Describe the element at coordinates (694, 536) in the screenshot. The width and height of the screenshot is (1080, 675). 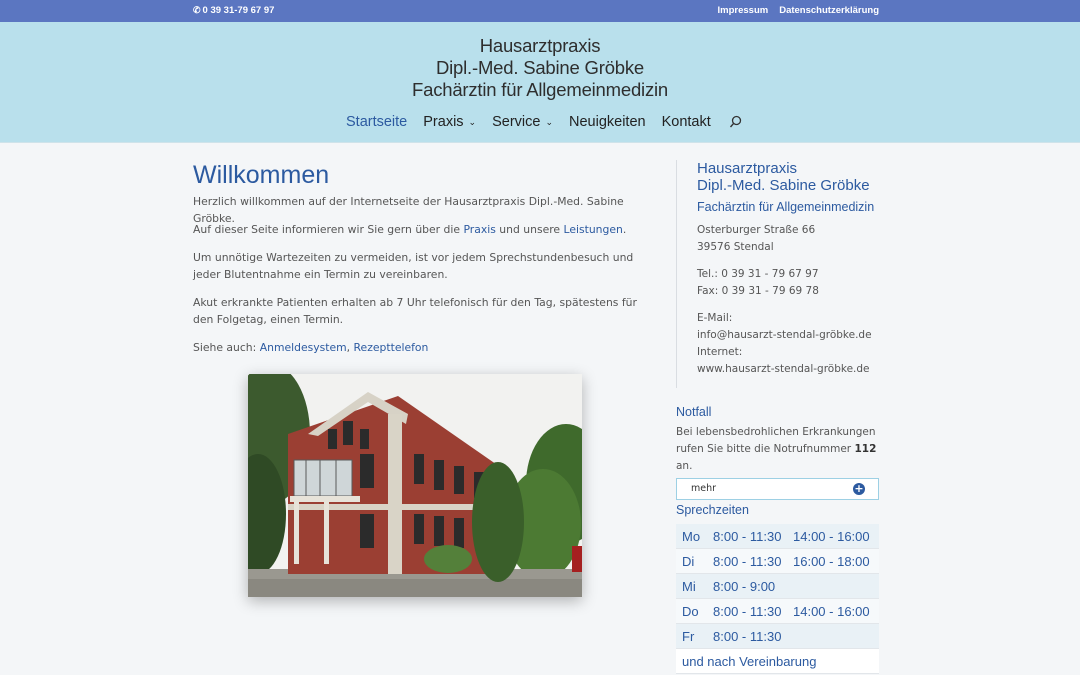
I see `day-cell: Mo` at that location.